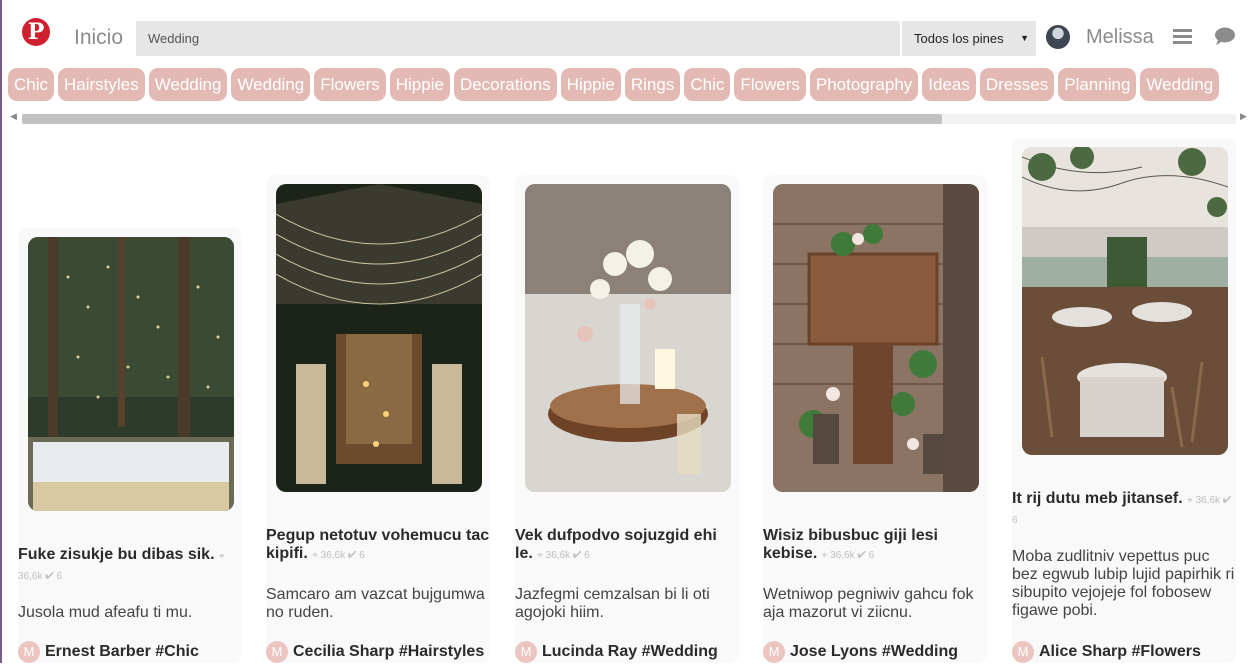  Describe the element at coordinates (1124, 510) in the screenshot. I see `pin-title: It rij dutu meb jitansef. ⌖ 36,6k ✔ 6` at that location.